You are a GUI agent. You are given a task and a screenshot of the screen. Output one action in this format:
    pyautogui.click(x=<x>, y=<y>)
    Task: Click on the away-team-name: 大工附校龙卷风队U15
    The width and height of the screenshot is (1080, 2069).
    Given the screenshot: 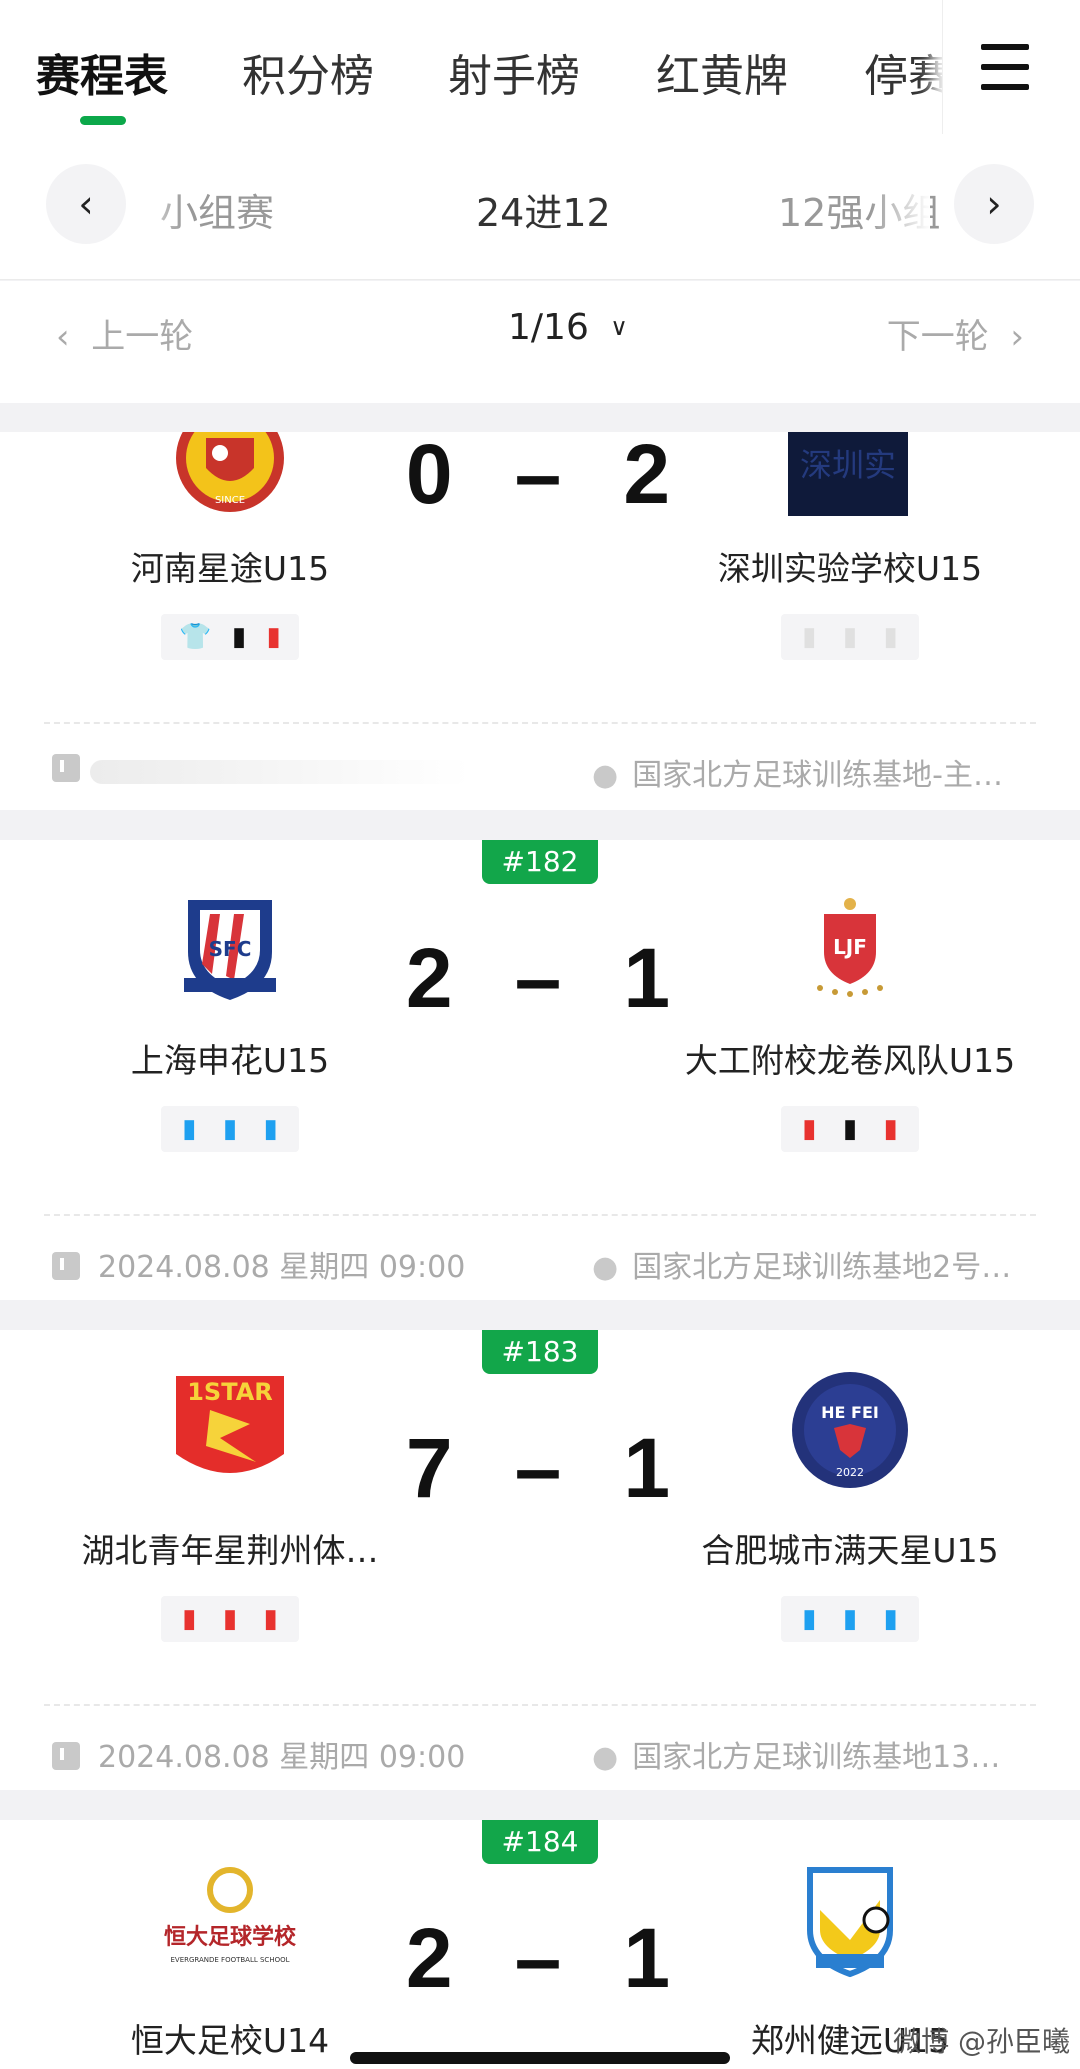 What is the action you would take?
    pyautogui.click(x=850, y=1058)
    